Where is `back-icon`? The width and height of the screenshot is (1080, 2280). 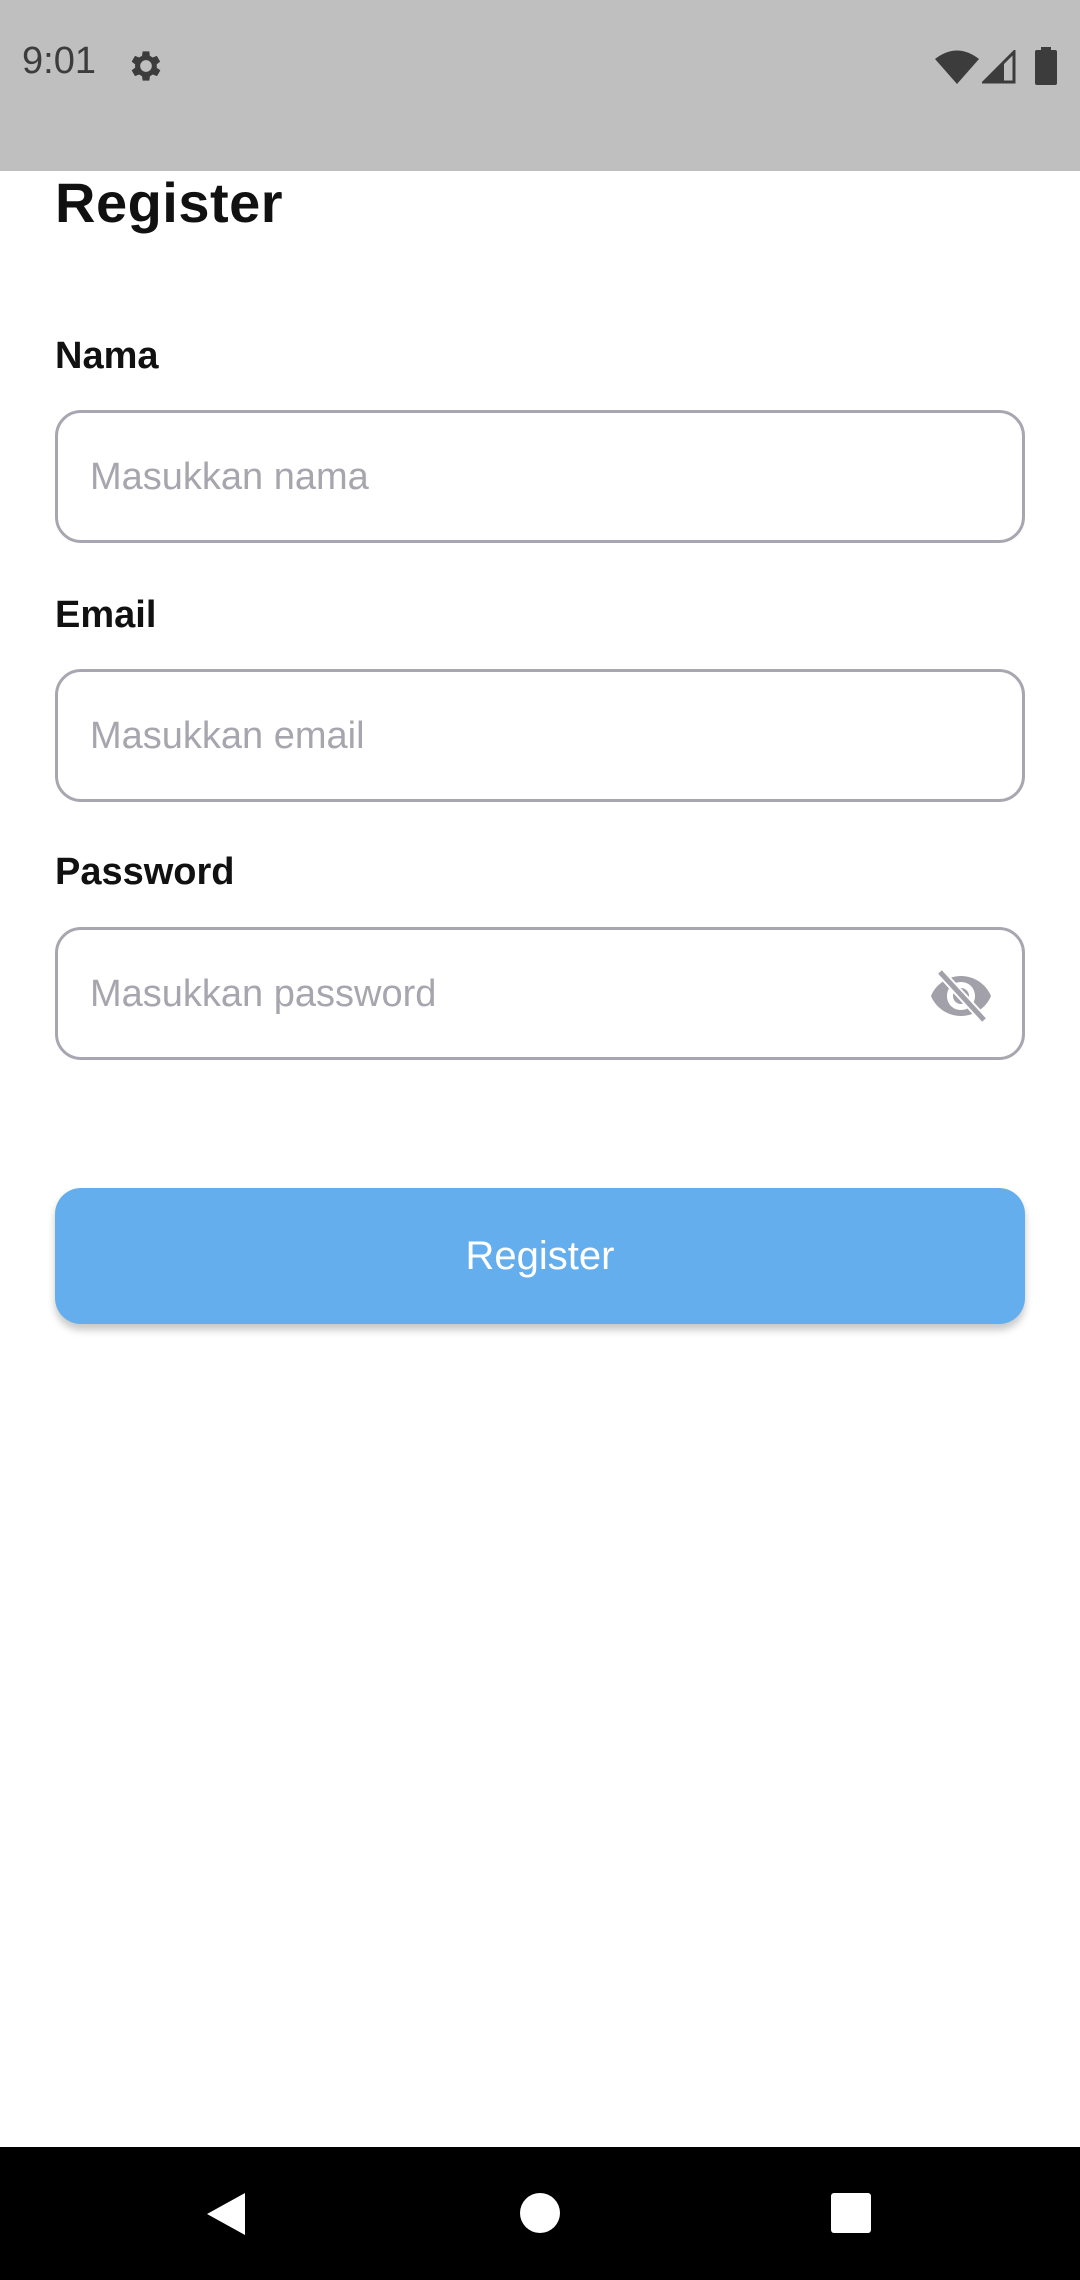
back-icon is located at coordinates (226, 2214).